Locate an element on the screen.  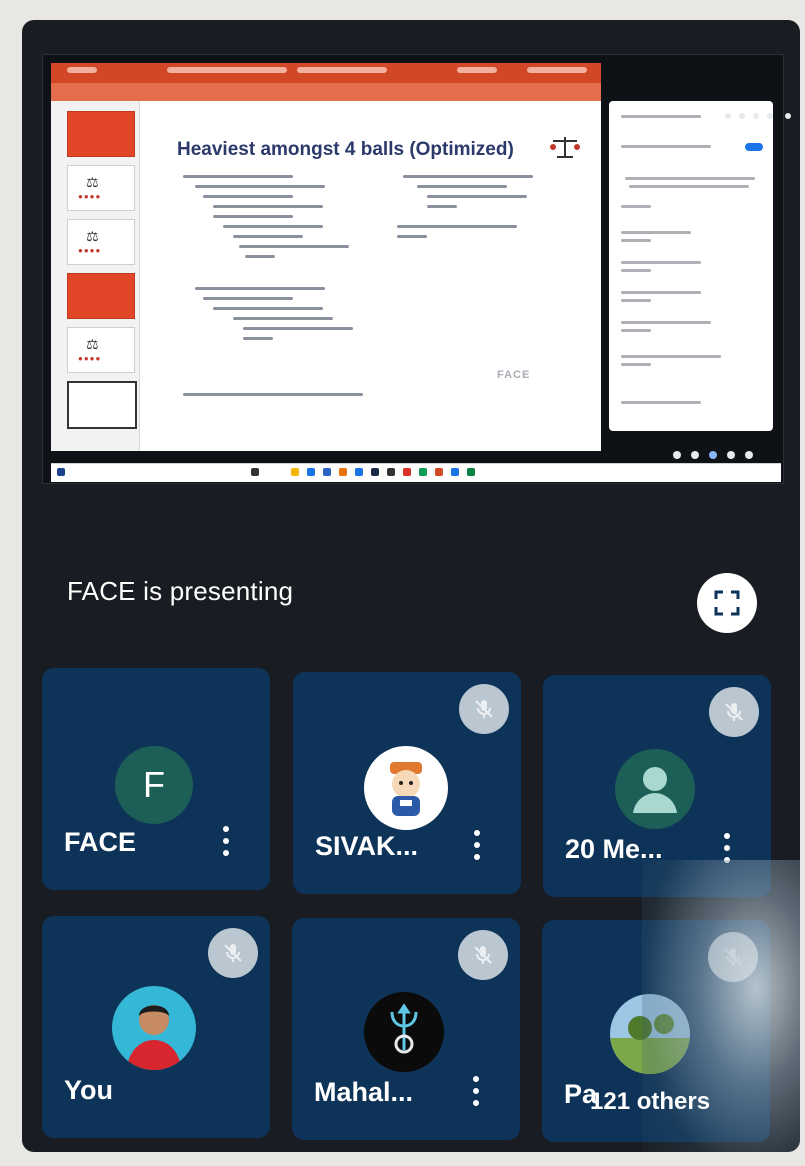
balance-scale-icon is located at coordinates (565, 147).